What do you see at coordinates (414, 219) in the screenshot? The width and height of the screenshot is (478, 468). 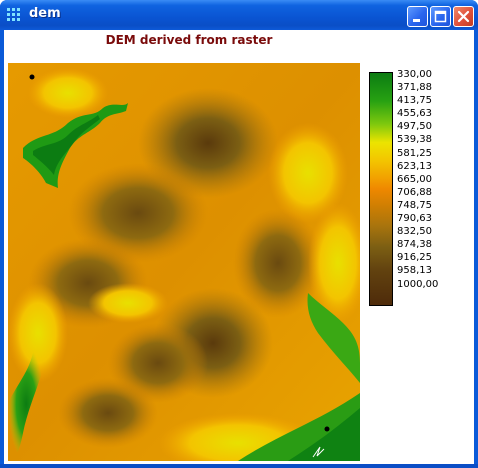 I see `legend-label: 790,63` at bounding box center [414, 219].